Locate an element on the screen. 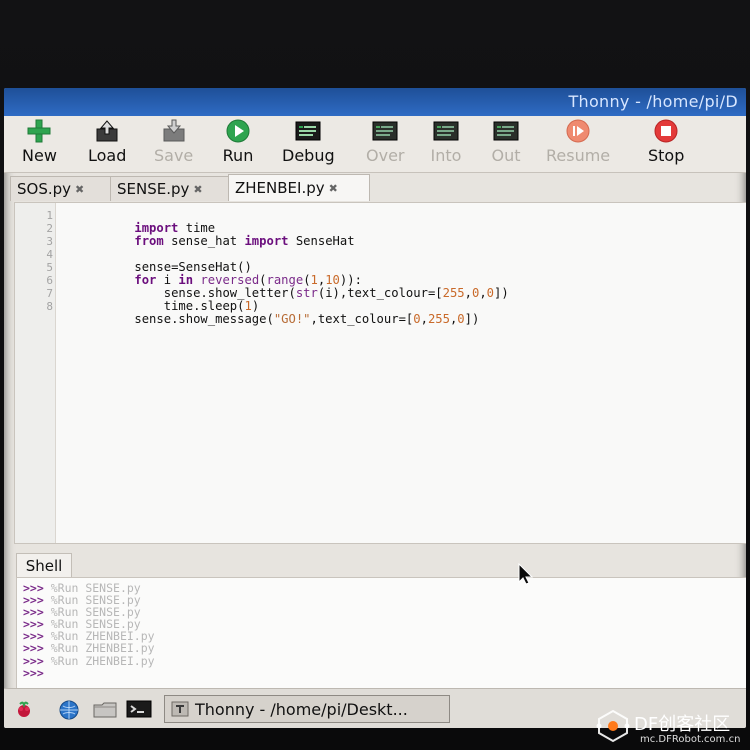 This screenshot has height=750, width=750. step-into-label: Into is located at coordinates (446, 155).